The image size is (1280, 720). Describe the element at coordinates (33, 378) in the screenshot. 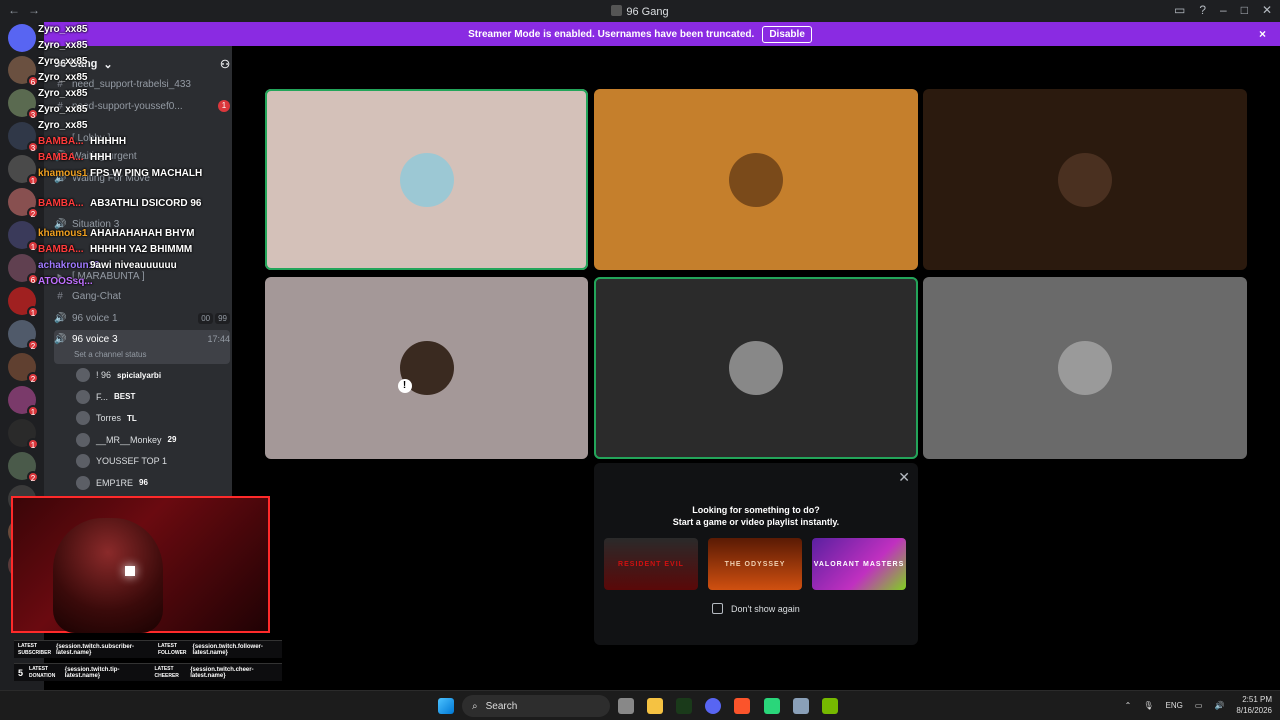

I see `notification-badge: 2` at that location.